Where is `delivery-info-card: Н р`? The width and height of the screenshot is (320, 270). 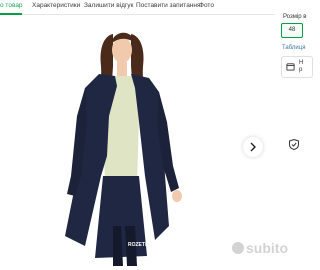 delivery-info-card: Н р is located at coordinates (297, 67).